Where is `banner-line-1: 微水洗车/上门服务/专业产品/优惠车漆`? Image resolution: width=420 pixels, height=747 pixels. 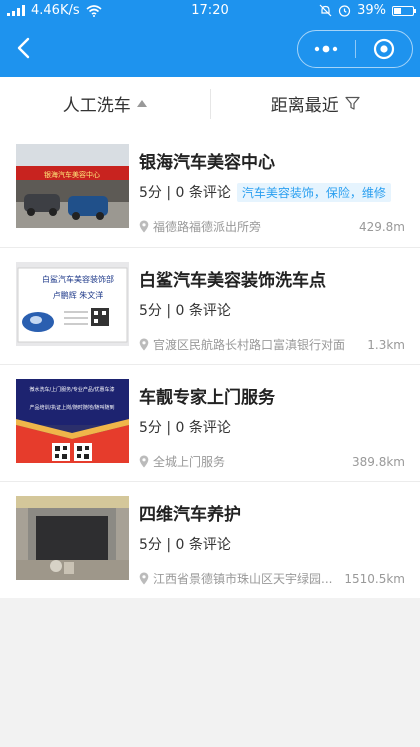 banner-line-1: 微水洗车/上门服务/专业产品/优惠车漆 is located at coordinates (71, 389).